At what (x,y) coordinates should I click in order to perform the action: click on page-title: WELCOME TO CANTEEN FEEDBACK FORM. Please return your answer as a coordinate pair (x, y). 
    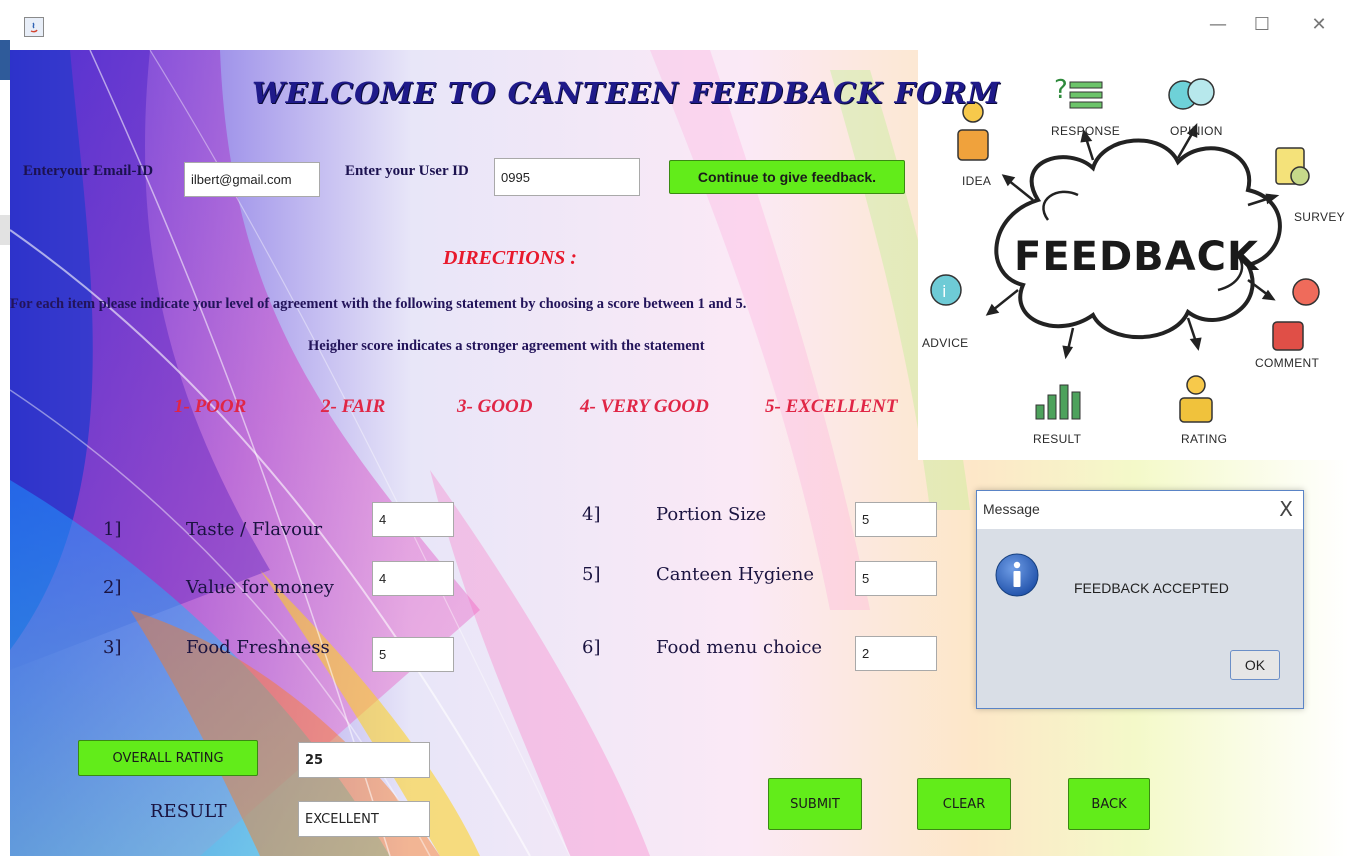
    Looking at the image, I should click on (626, 93).